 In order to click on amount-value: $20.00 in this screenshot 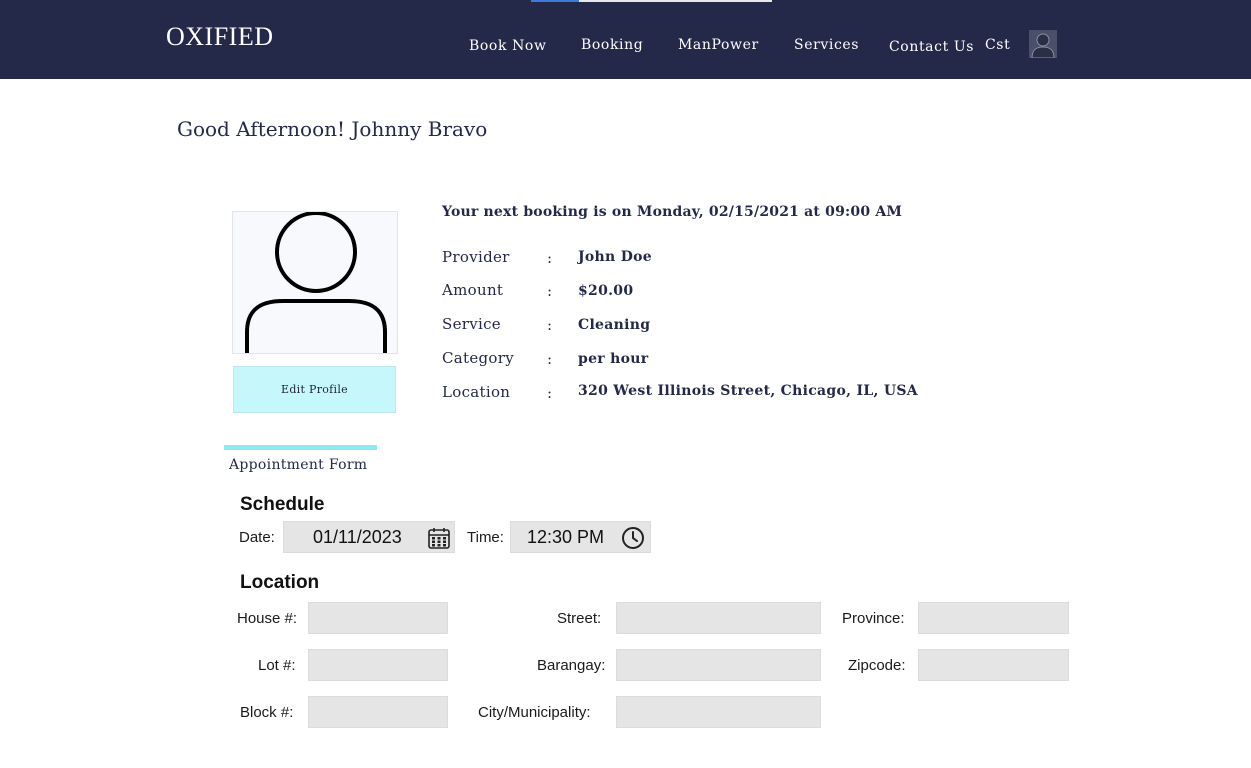, I will do `click(606, 291)`.